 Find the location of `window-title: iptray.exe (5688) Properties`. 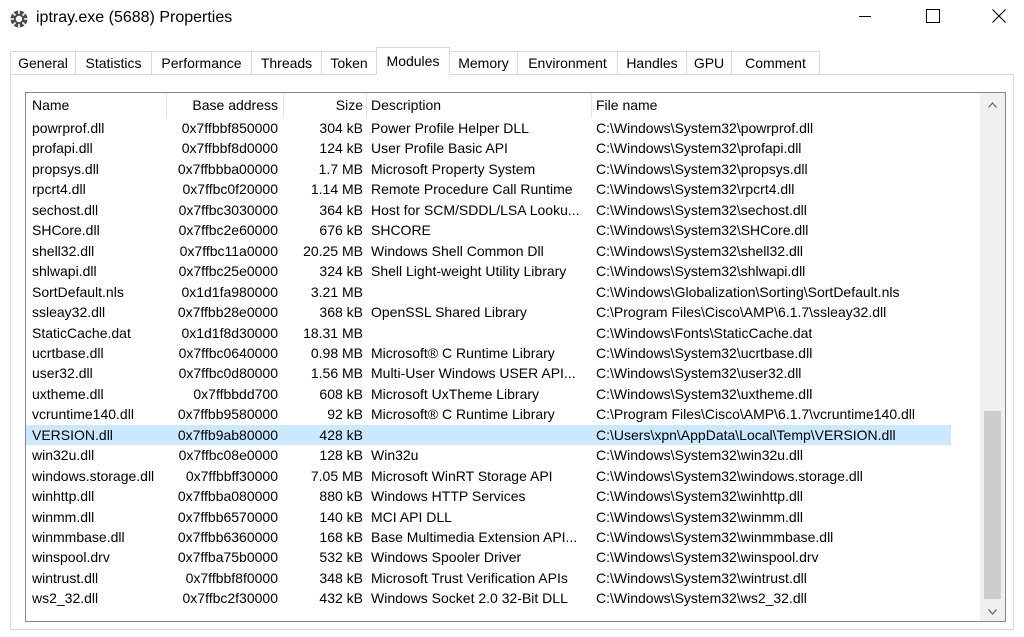

window-title: iptray.exe (5688) Properties is located at coordinates (134, 17).